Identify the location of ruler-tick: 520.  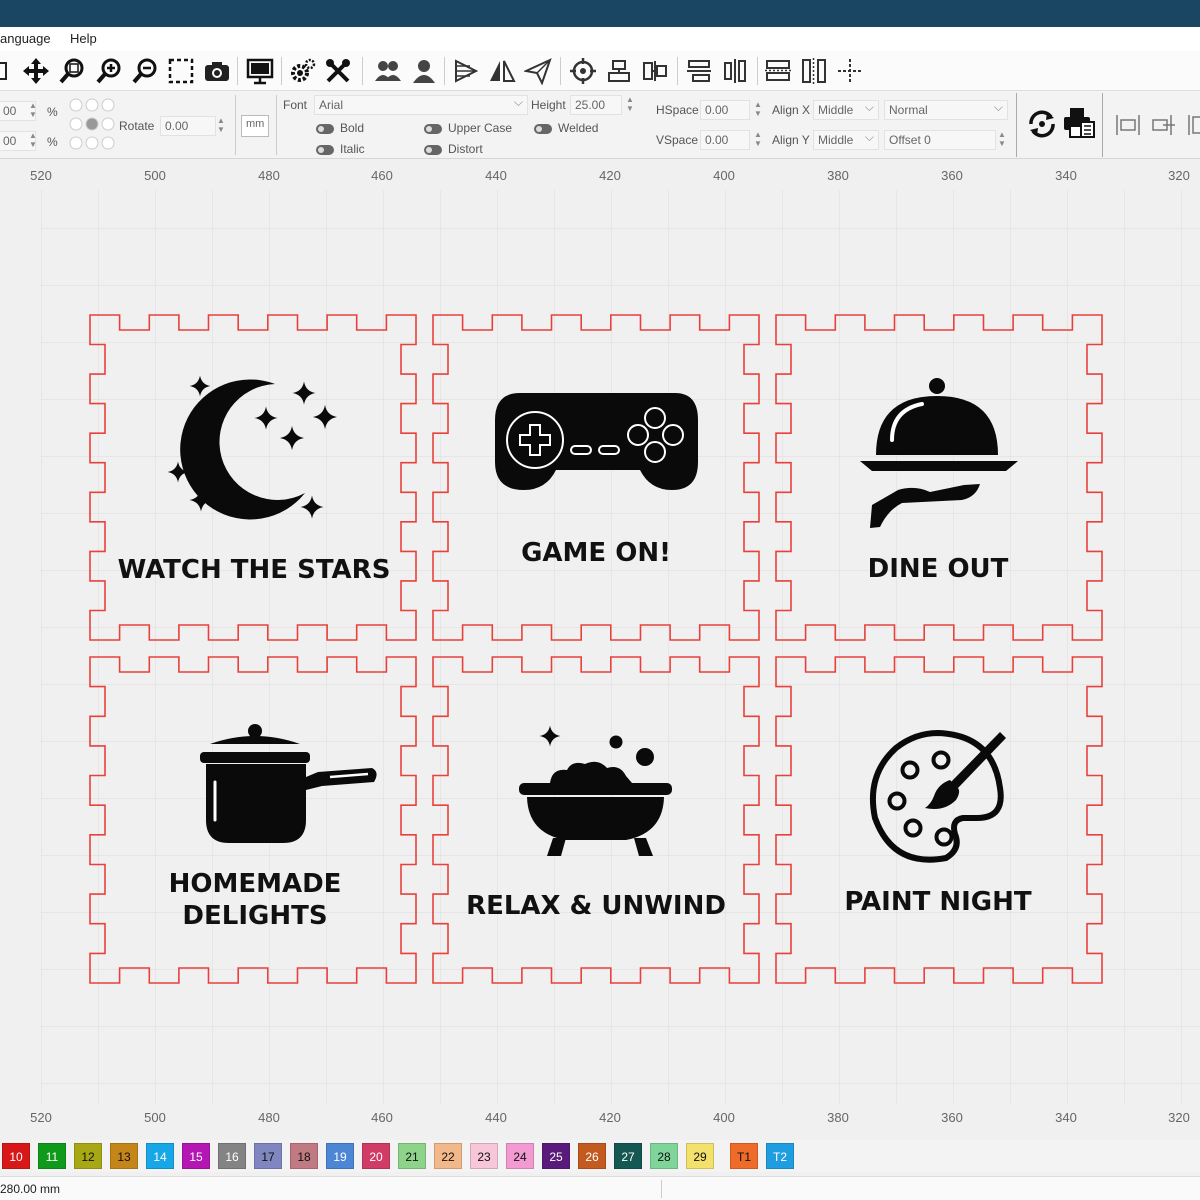
(41, 175).